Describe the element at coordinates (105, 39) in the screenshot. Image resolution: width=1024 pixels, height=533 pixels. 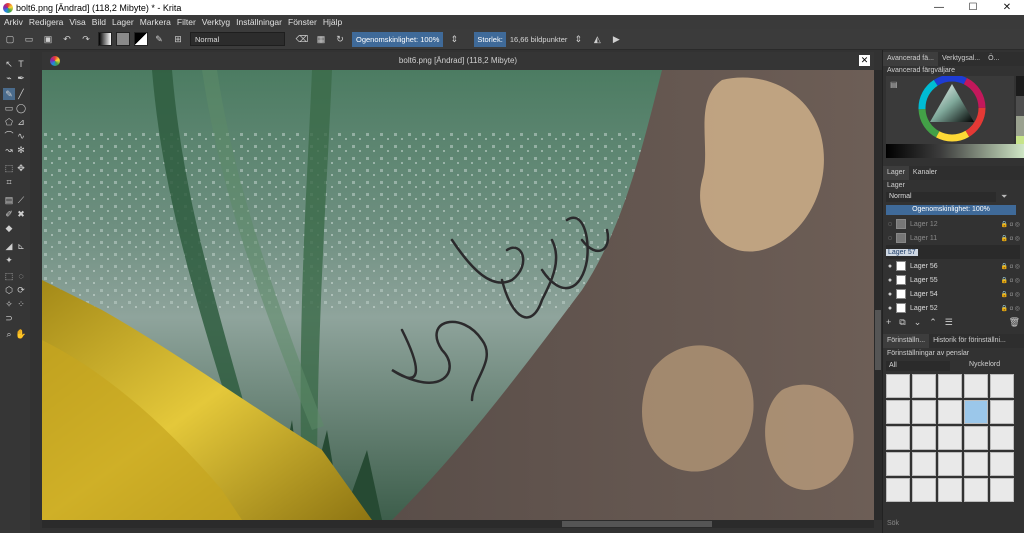
I see `gradient-swatch` at that location.